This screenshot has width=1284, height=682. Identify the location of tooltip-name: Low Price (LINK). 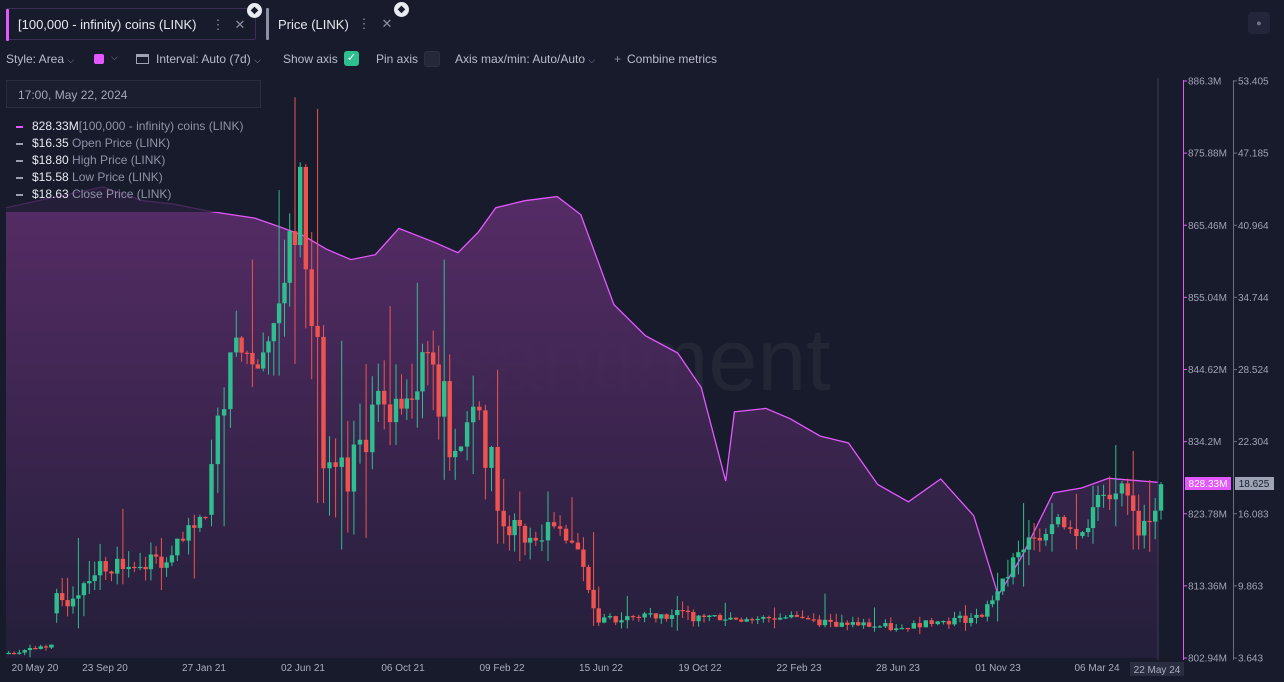
(117, 177).